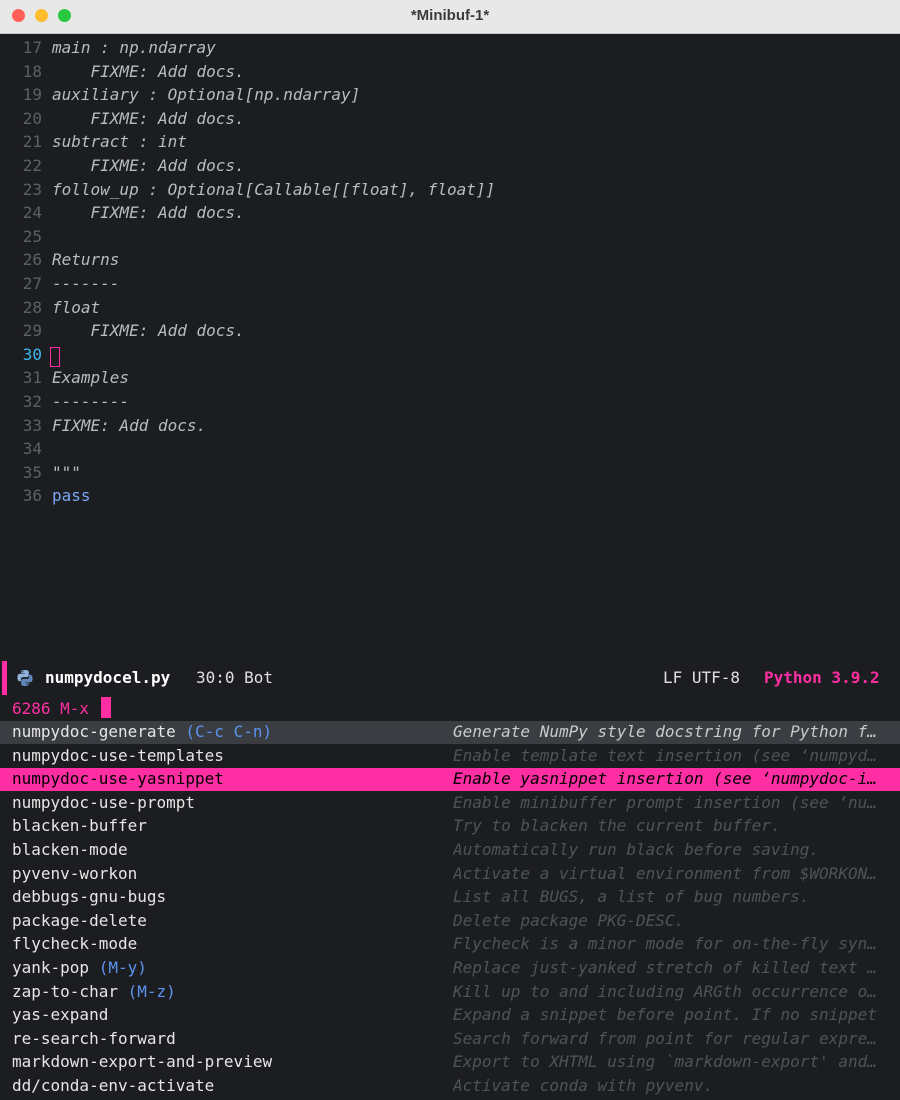 This screenshot has width=900, height=1100. I want to click on encoding-indicator: LF UTF-8, so click(702, 677).